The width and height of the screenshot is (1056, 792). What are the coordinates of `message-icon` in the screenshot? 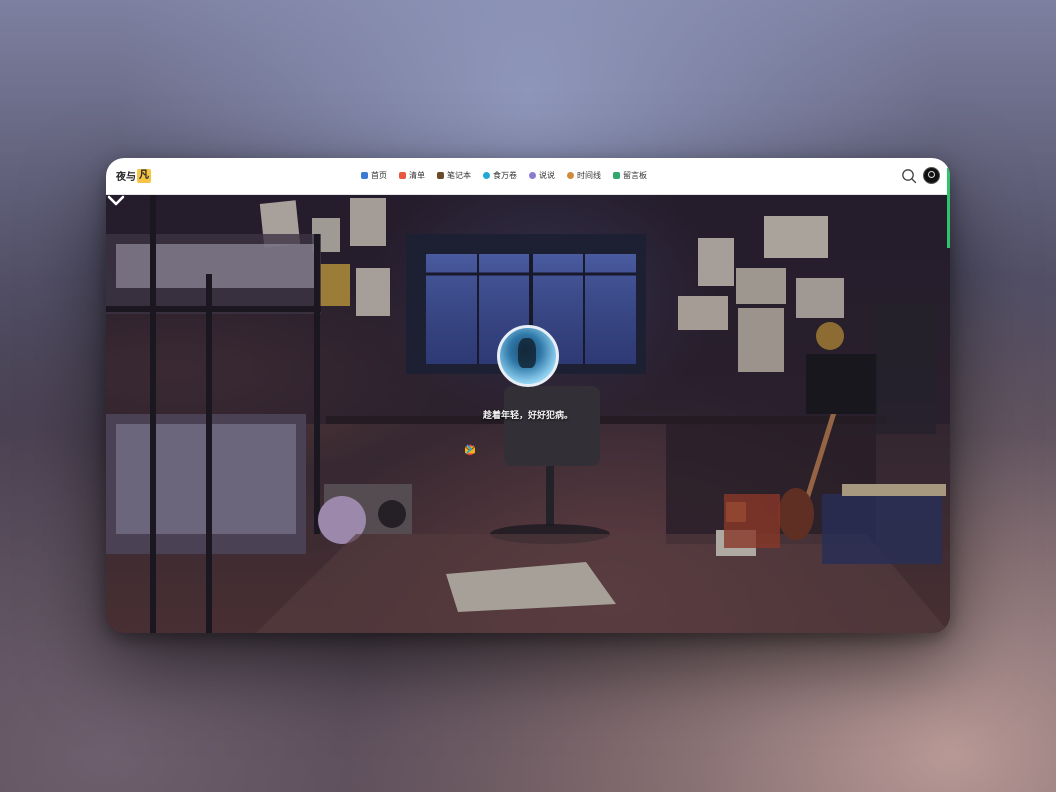 It's located at (616, 175).